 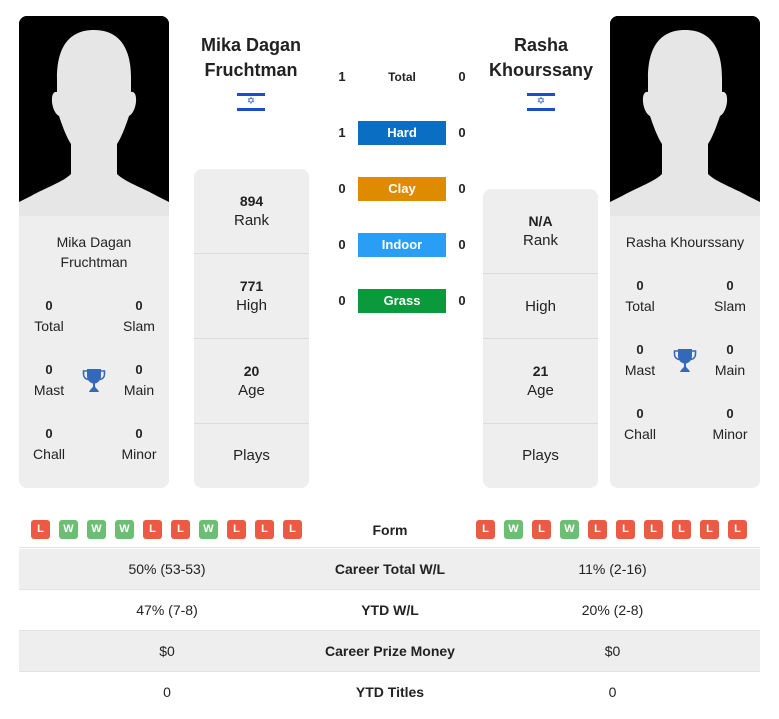 I want to click on surface-clay-badge: Clay, so click(x=402, y=189).